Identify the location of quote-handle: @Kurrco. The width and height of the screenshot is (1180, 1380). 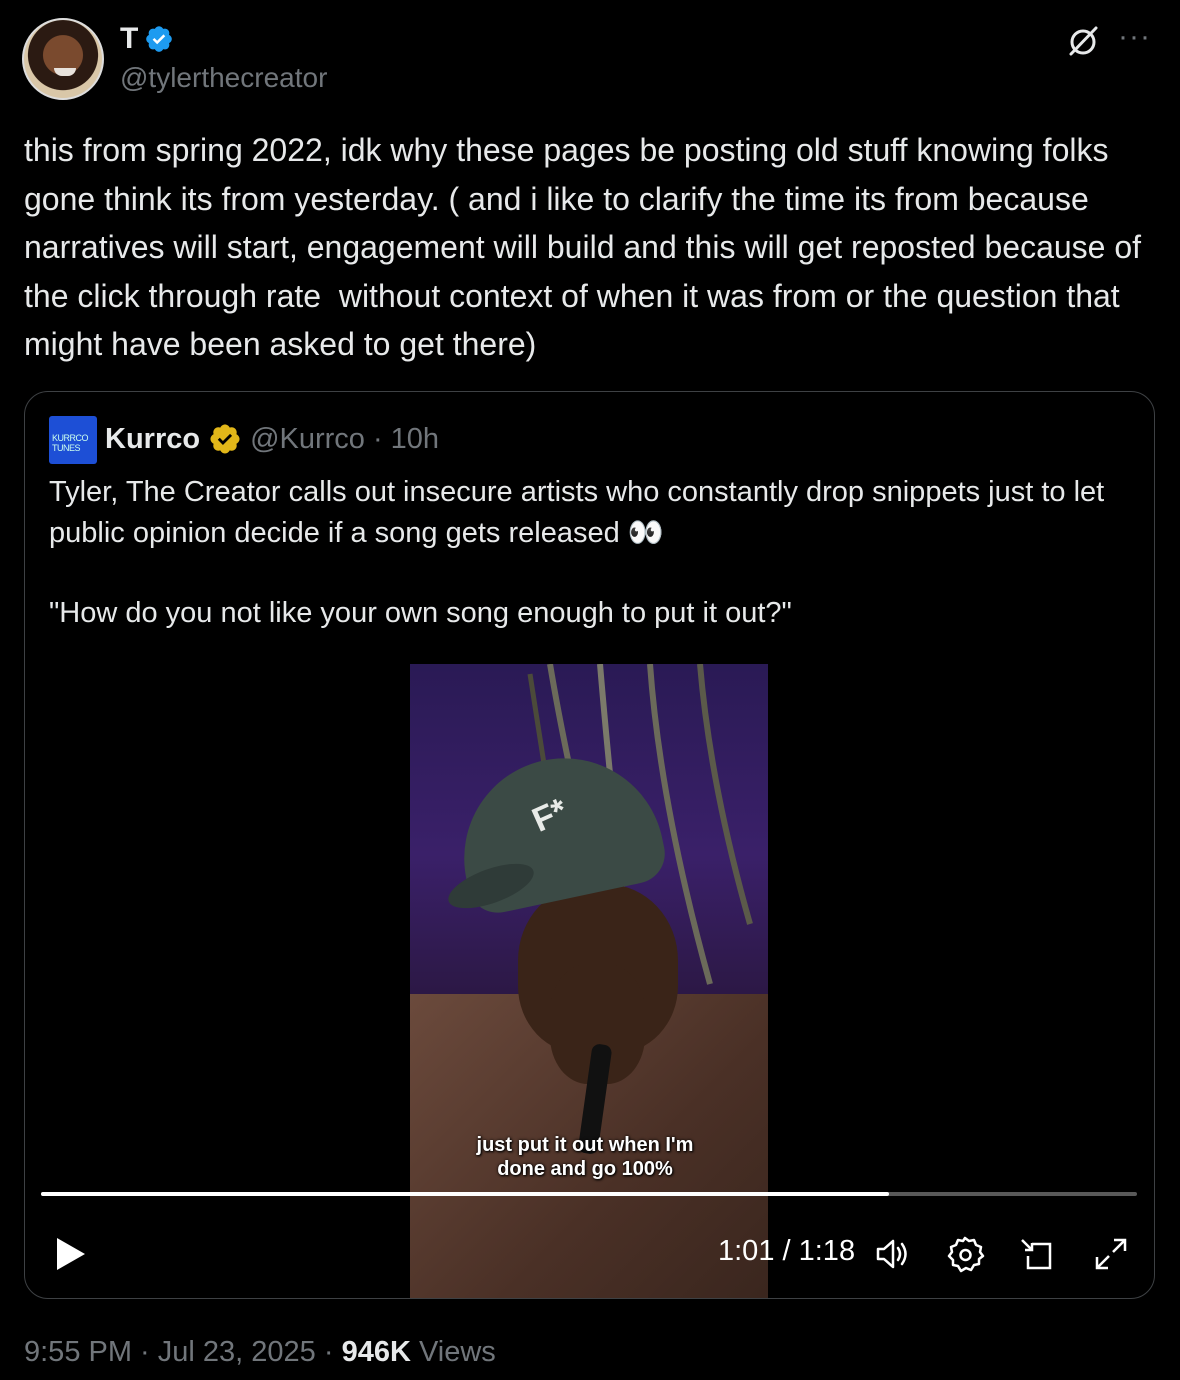
(307, 439).